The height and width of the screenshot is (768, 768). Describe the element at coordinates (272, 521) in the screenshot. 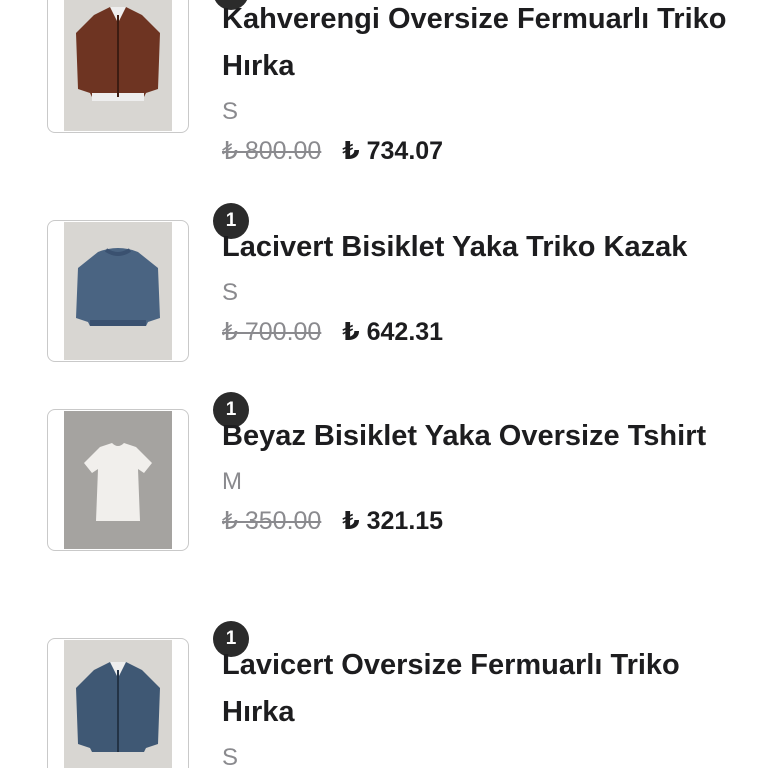

I see `original-price: ₺ 350.00` at that location.